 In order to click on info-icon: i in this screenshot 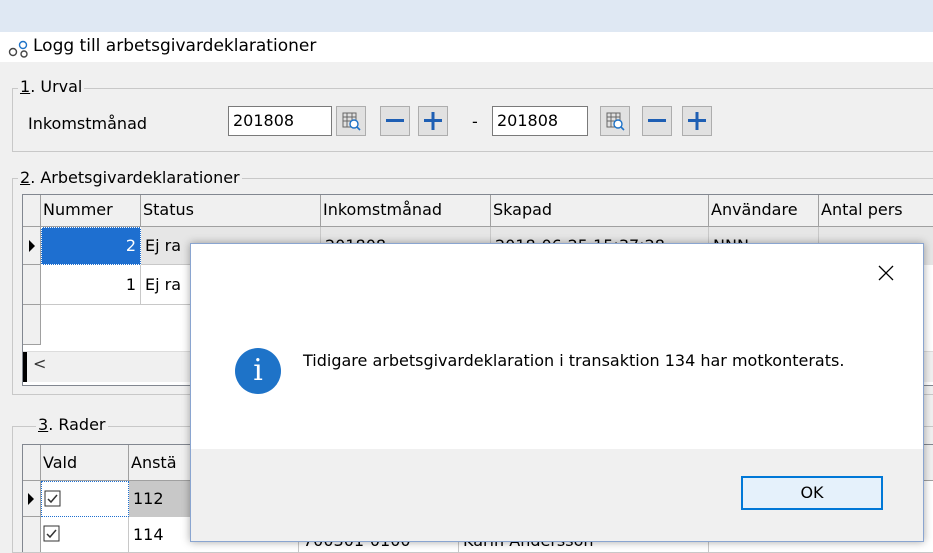, I will do `click(258, 371)`.